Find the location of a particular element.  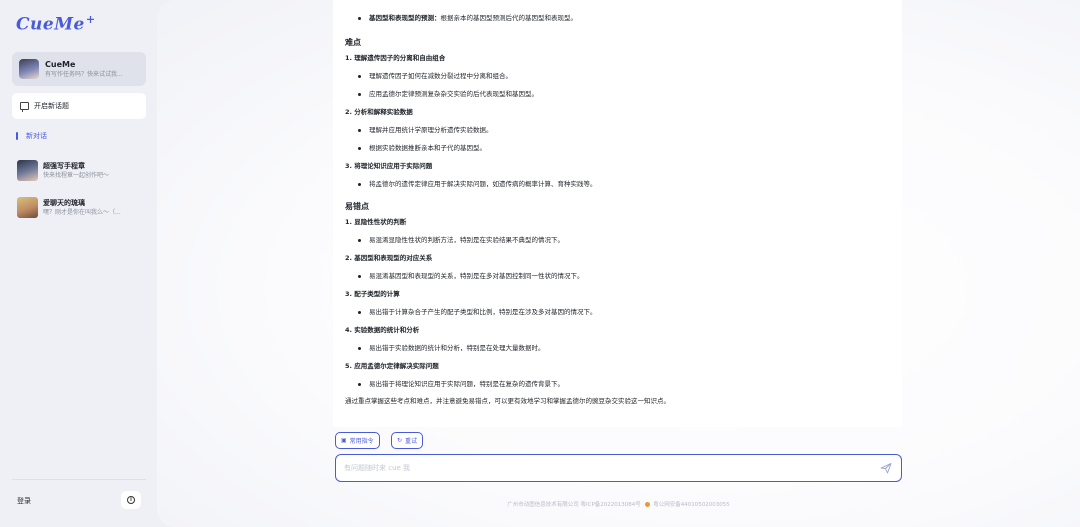

agent-item-writer: 超强写手程章 快来找程章一起创作吧～ is located at coordinates (82, 170).